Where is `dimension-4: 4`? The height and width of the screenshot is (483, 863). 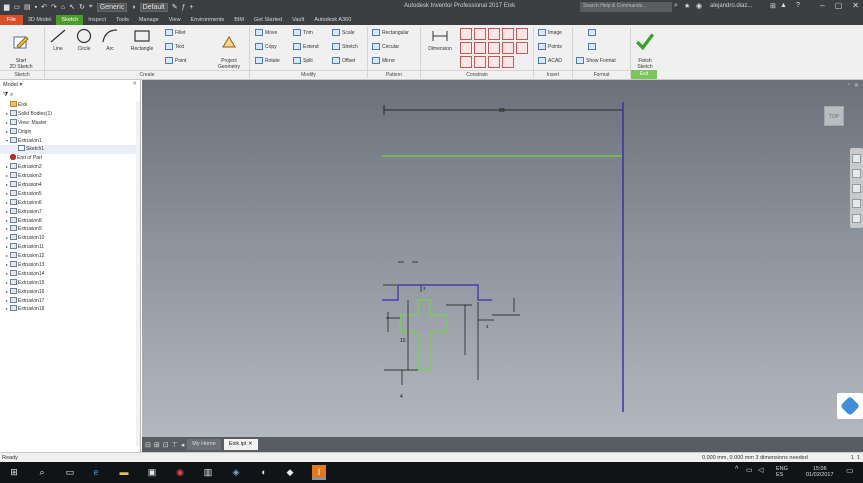
dimension-4: 4 is located at coordinates (401, 397).